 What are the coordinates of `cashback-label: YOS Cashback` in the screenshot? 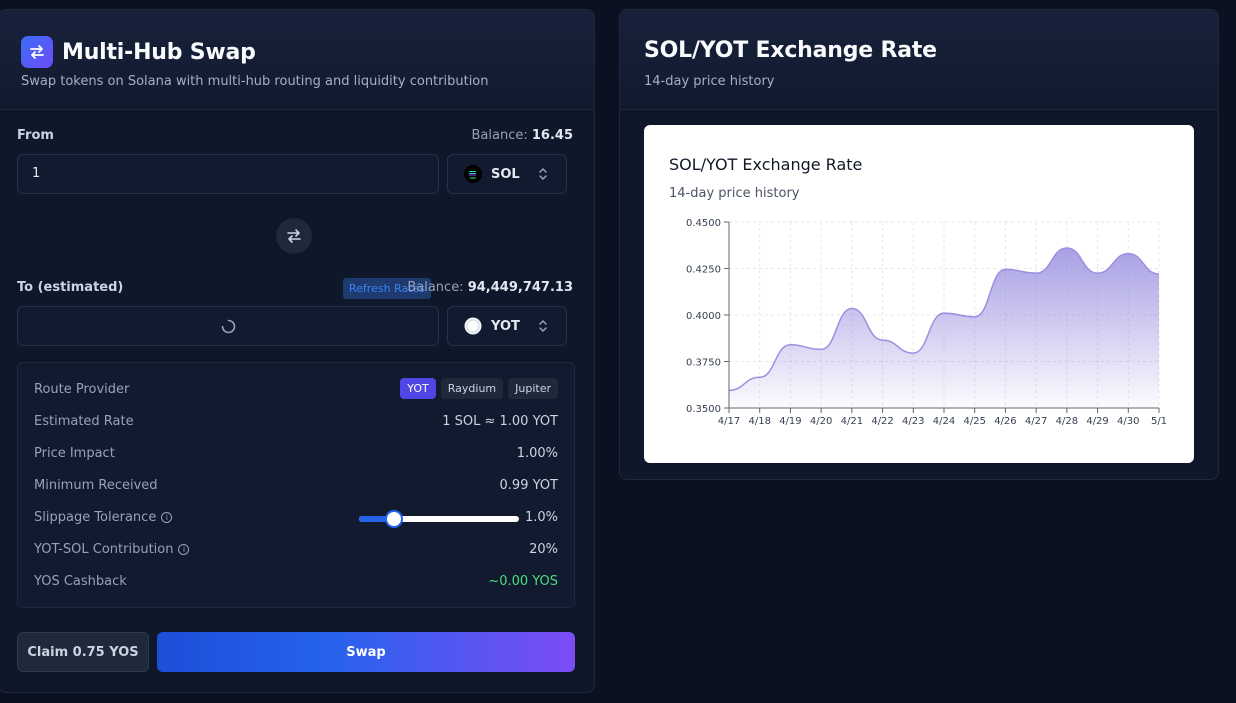 It's located at (80, 581).